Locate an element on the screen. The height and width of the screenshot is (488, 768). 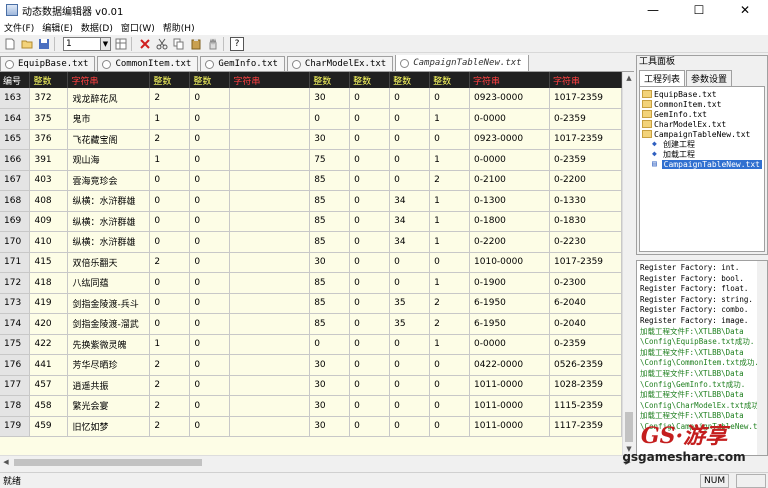
row-number: 169 is located at coordinates (15, 221).